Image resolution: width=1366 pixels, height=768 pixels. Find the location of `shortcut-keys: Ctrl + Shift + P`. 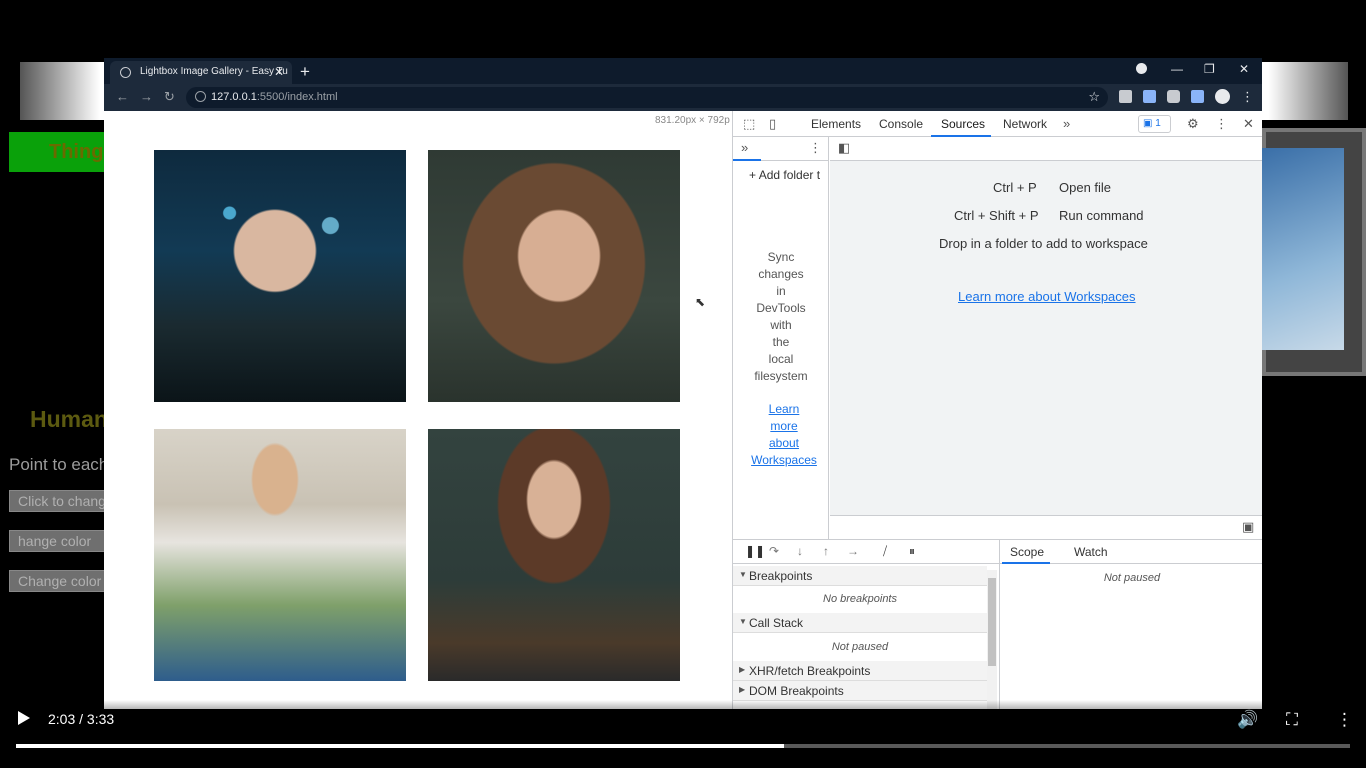

shortcut-keys: Ctrl + Shift + P is located at coordinates (996, 215).